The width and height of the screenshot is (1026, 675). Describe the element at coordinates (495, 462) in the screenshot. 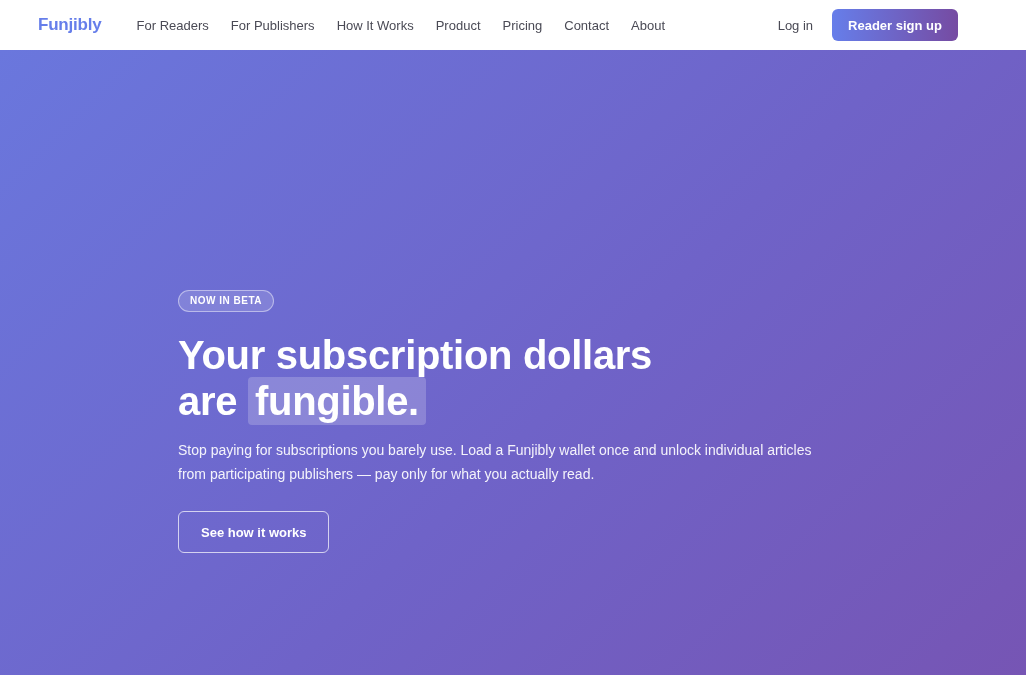

I see `hero-description: Stop paying for subscriptions you barely use. Load a Funjibly wallet once and unlock individual articles from participating publishers — pay only for what you actually read.` at that location.